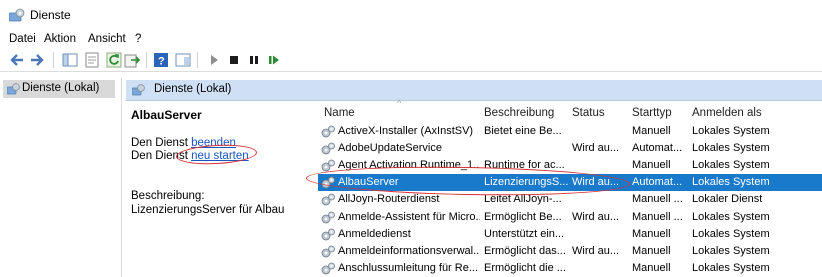  Describe the element at coordinates (70, 60) in the screenshot. I see `console-tree-icon` at that location.